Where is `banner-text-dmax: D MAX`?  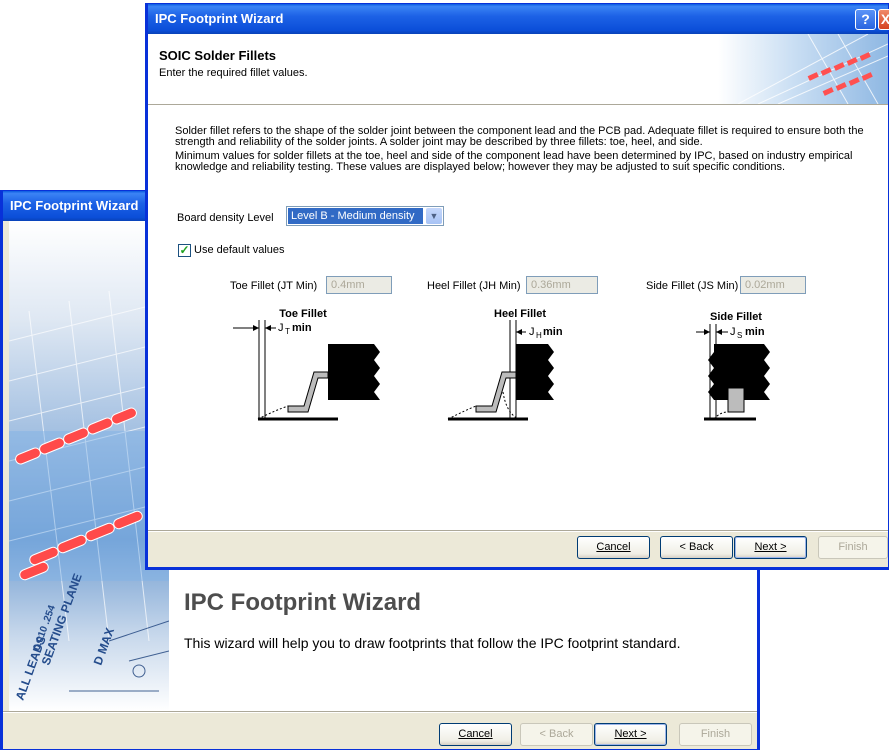 banner-text-dmax: D MAX is located at coordinates (104, 646).